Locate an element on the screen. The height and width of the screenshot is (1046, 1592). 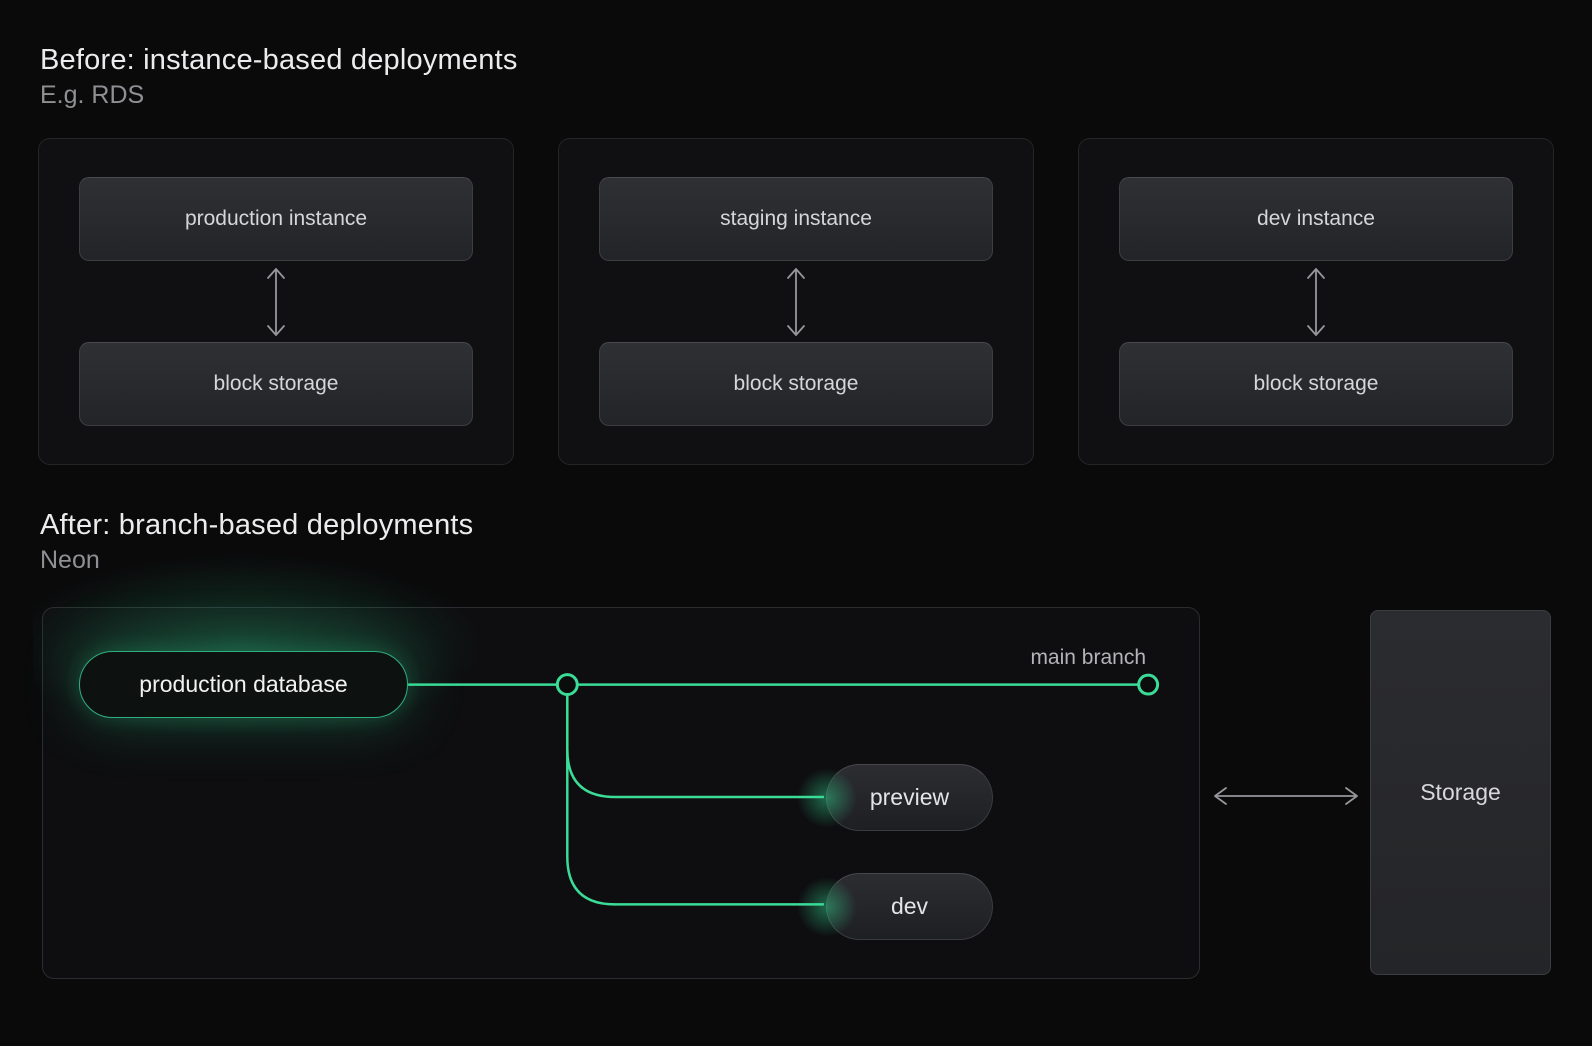
dev-branch-pill: dev is located at coordinates (893, 906).